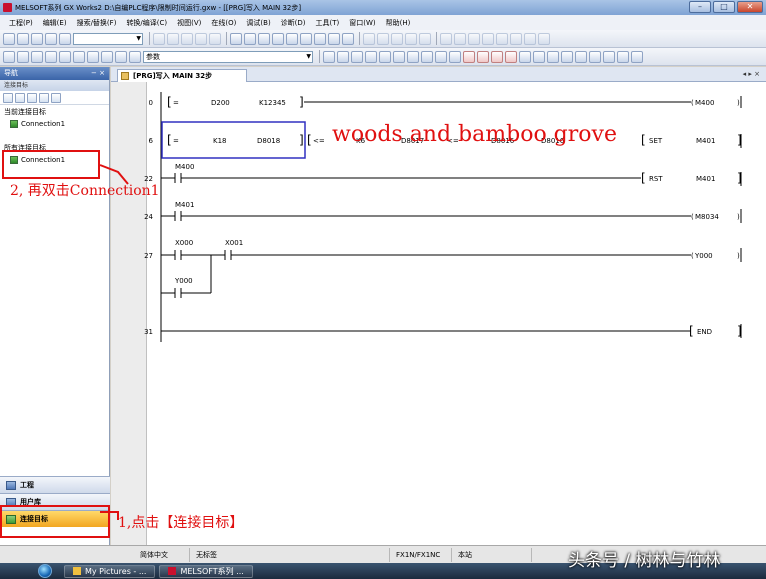  I want to click on close-button: ✕, so click(750, 7).